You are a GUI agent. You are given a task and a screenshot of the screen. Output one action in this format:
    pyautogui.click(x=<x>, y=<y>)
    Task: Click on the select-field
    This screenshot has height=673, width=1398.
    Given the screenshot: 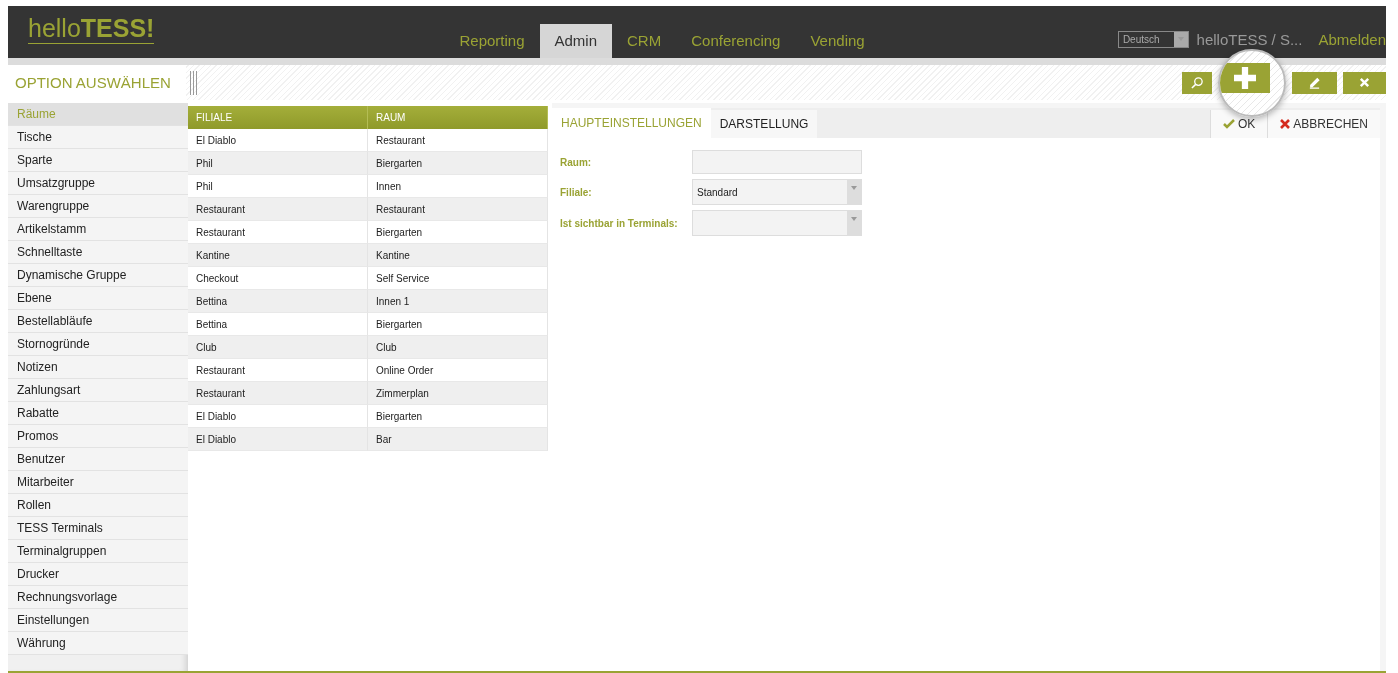 What is the action you would take?
    pyautogui.click(x=777, y=223)
    